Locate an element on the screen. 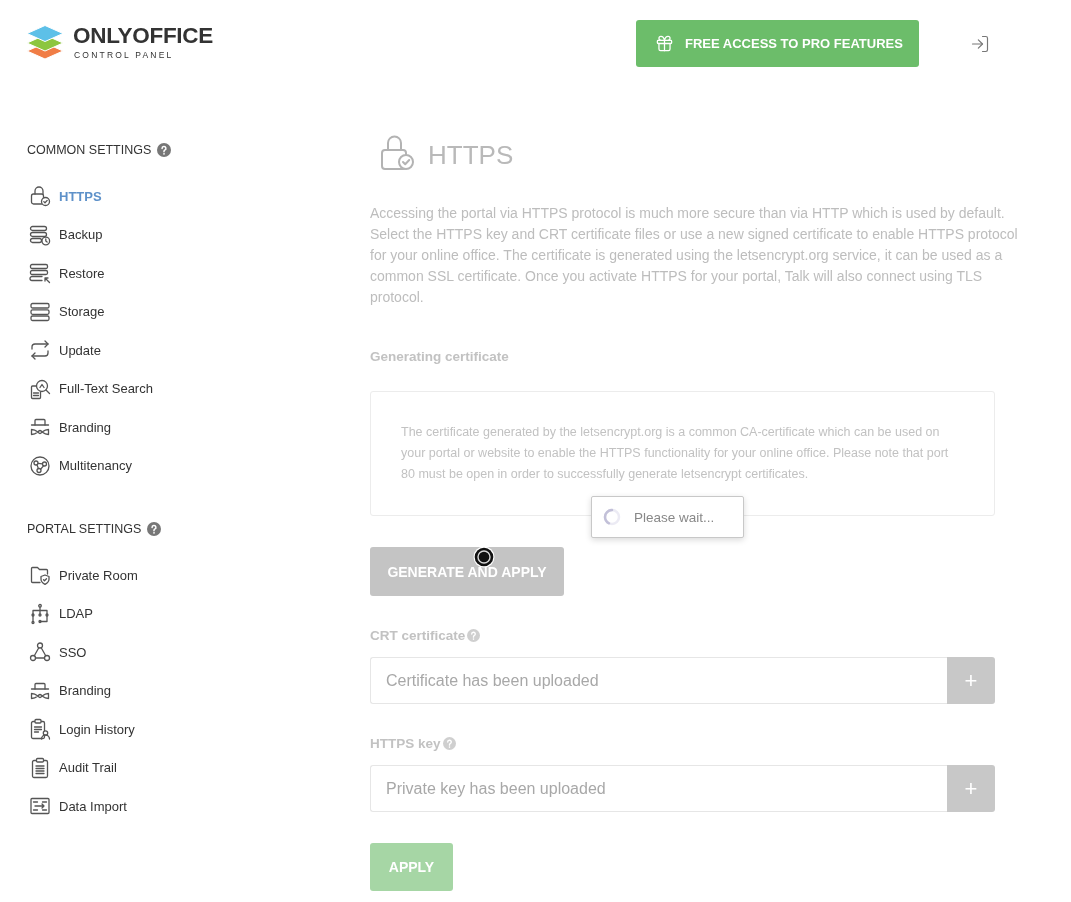 This screenshot has height=902, width=1071. logo-subtitle: CONTROL PANEL is located at coordinates (124, 55).